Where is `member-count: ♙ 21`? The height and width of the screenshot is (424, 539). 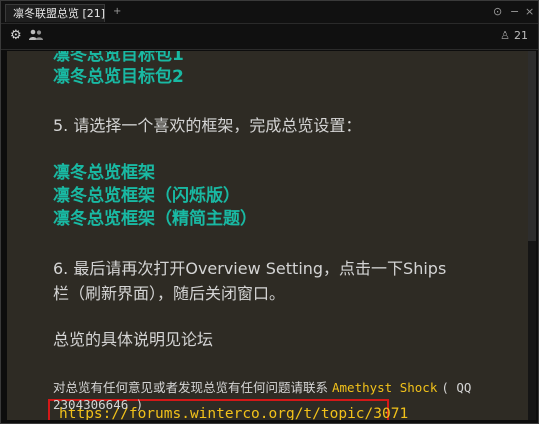
member-count: ♙ 21 is located at coordinates (514, 36).